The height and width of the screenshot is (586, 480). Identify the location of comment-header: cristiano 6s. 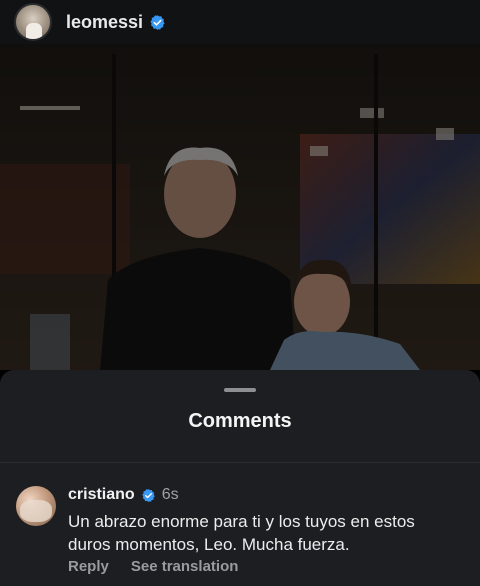
(123, 495).